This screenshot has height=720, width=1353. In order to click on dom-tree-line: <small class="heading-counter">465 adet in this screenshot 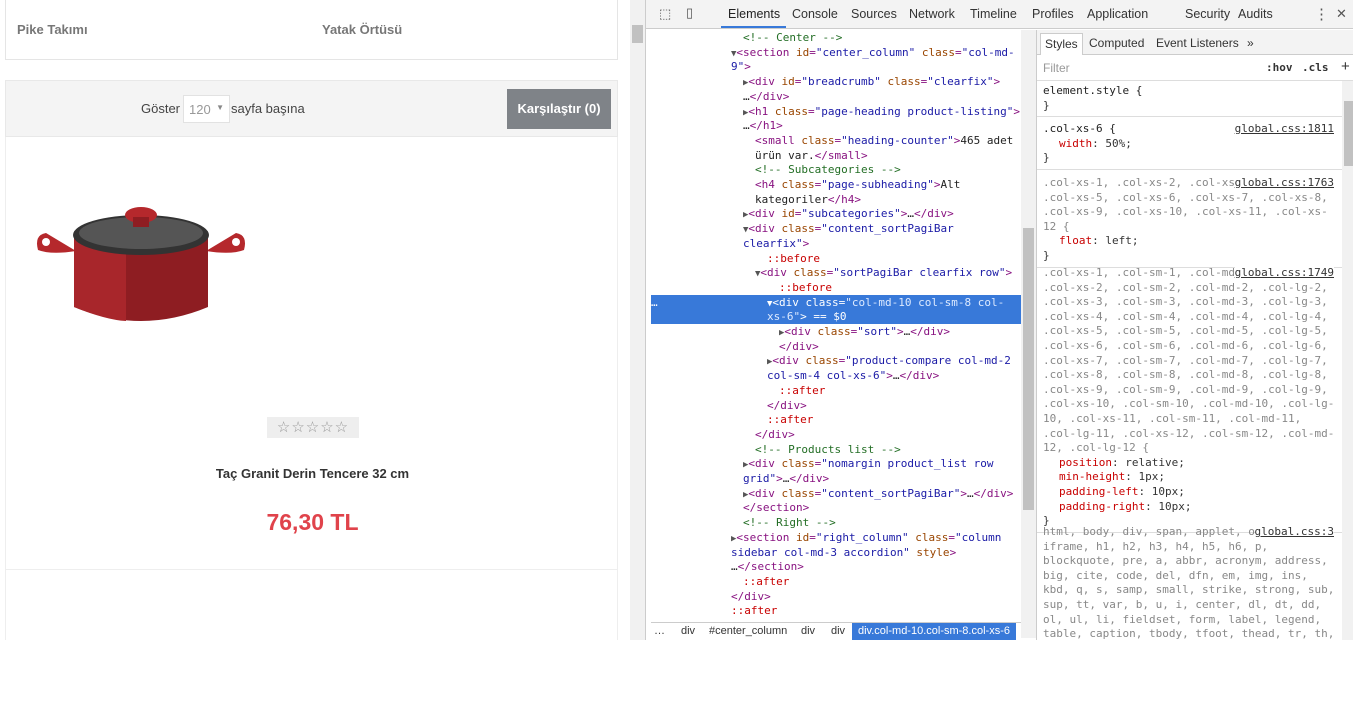, I will do `click(836, 140)`.